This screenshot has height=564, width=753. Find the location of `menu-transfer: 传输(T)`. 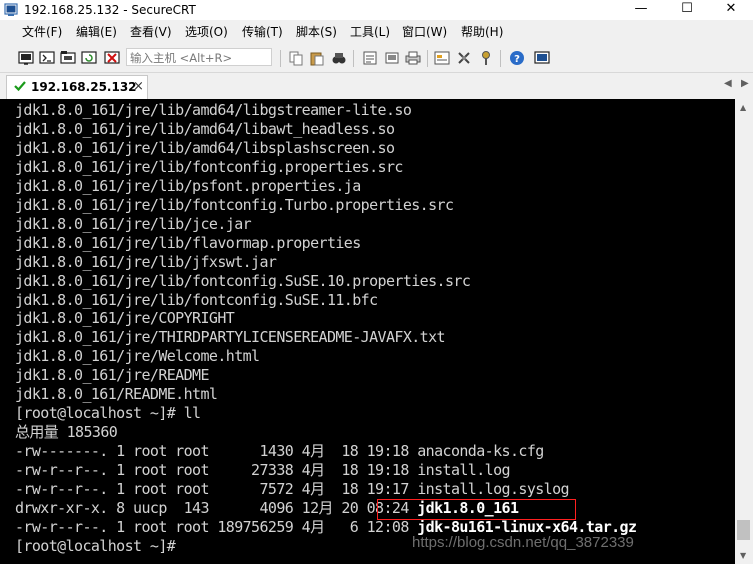

menu-transfer: 传输(T) is located at coordinates (262, 32).